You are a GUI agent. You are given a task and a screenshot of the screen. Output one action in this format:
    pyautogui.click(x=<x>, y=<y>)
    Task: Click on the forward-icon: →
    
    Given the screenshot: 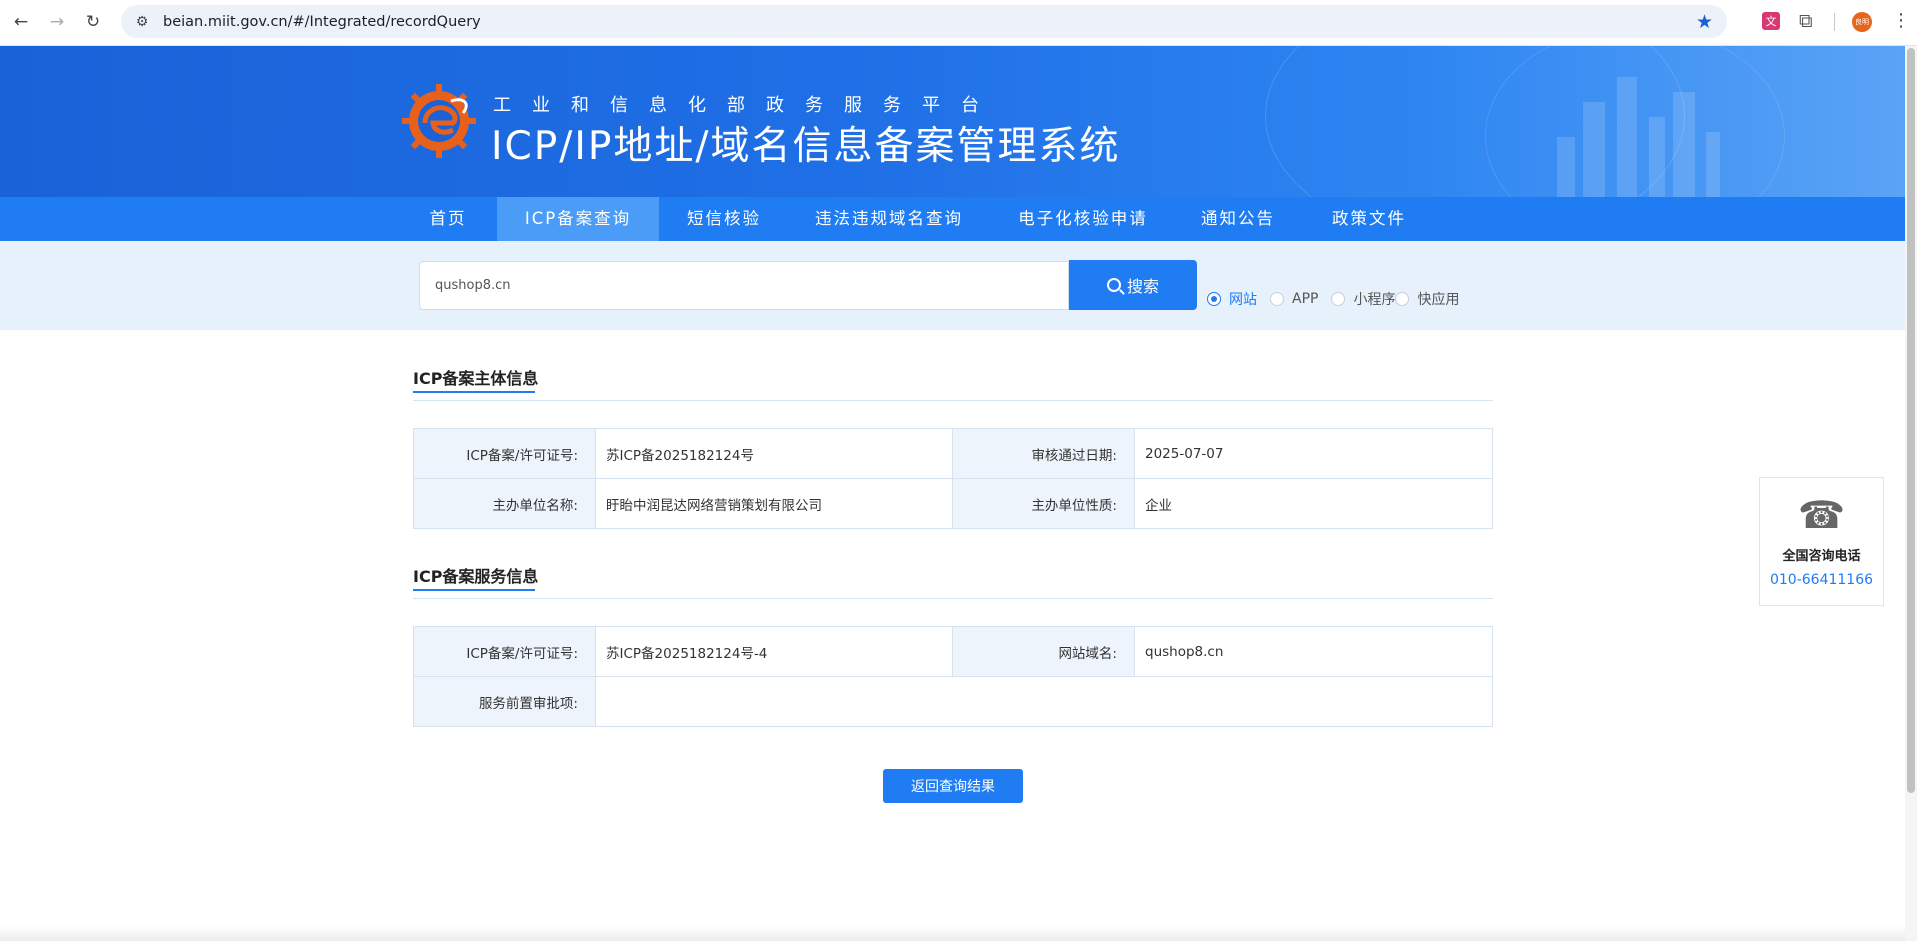 What is the action you would take?
    pyautogui.click(x=57, y=22)
    